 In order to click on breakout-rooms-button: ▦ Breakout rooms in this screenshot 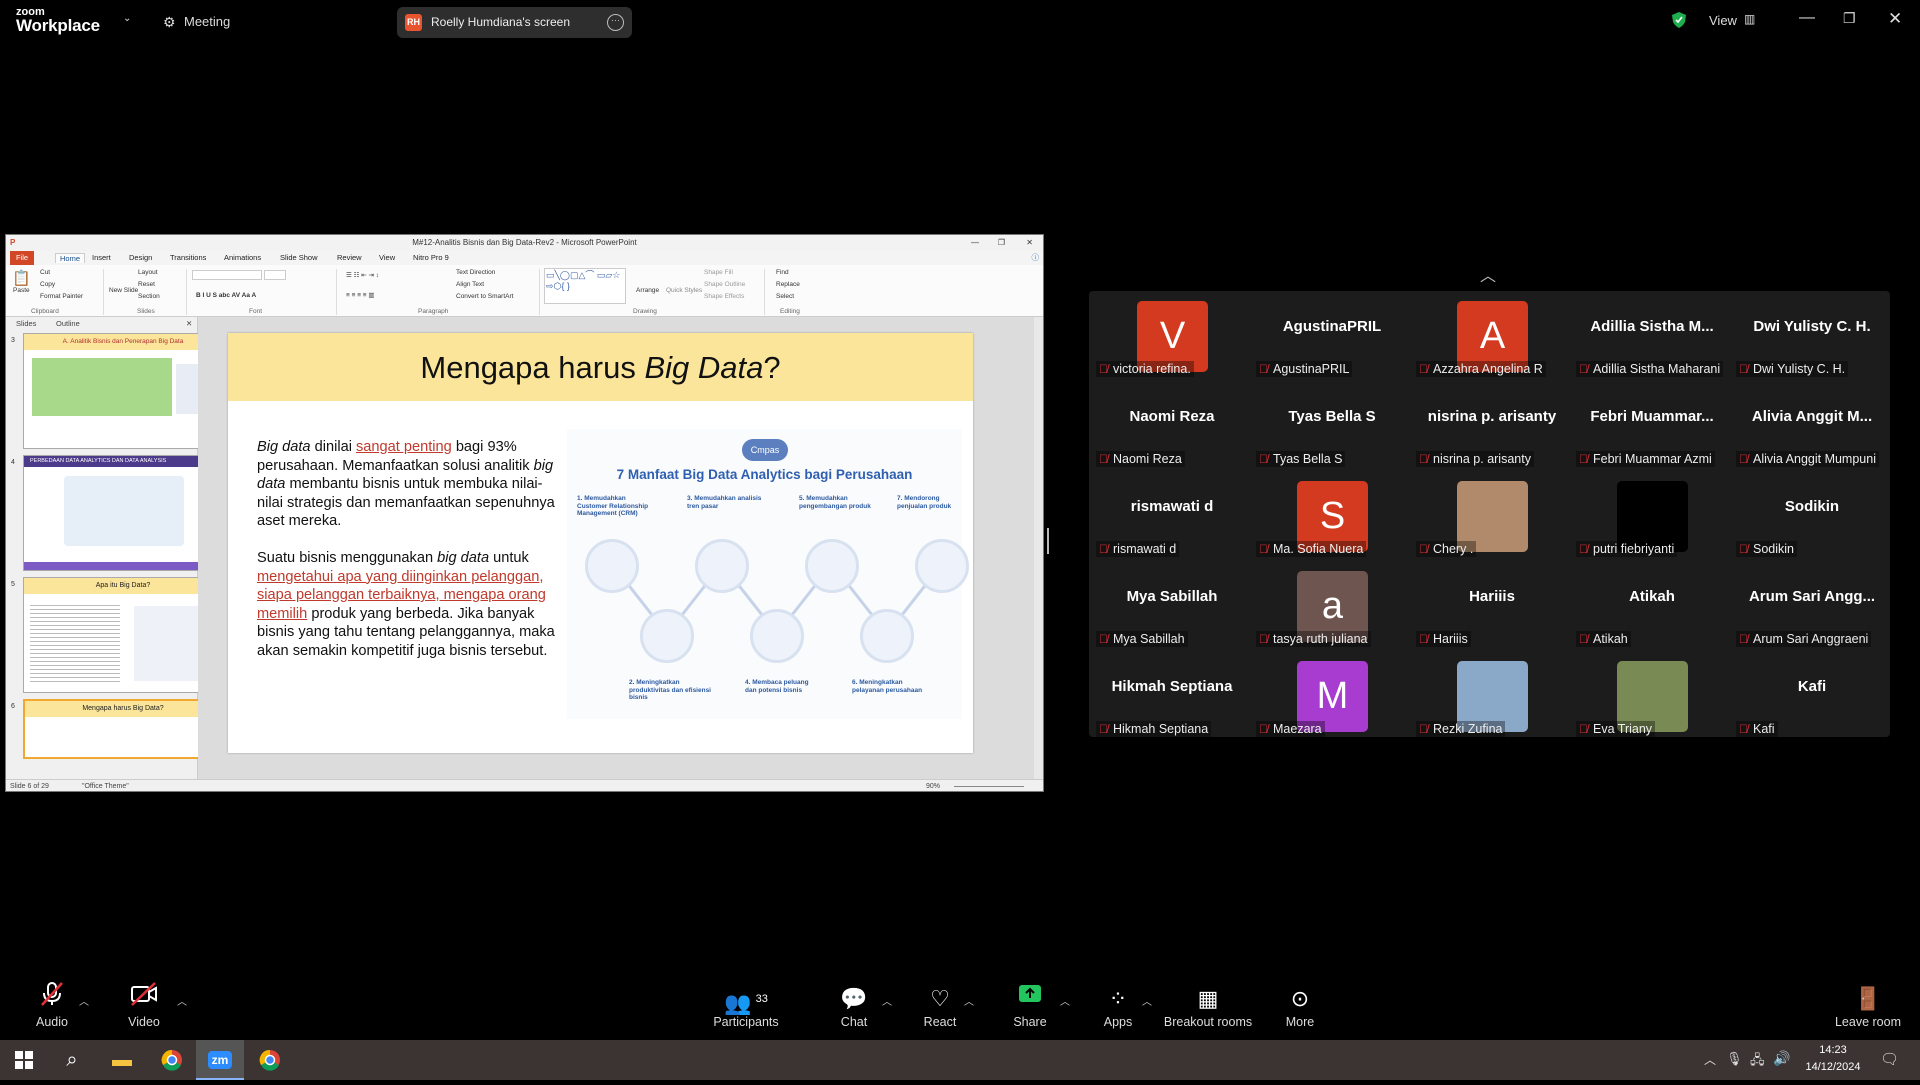, I will do `click(1208, 1010)`.